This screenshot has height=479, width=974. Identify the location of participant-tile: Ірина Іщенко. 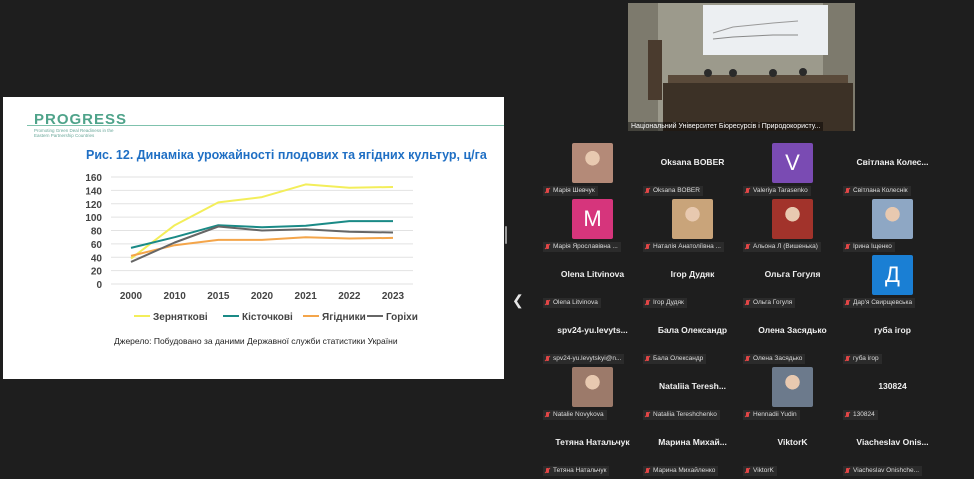
(892, 227).